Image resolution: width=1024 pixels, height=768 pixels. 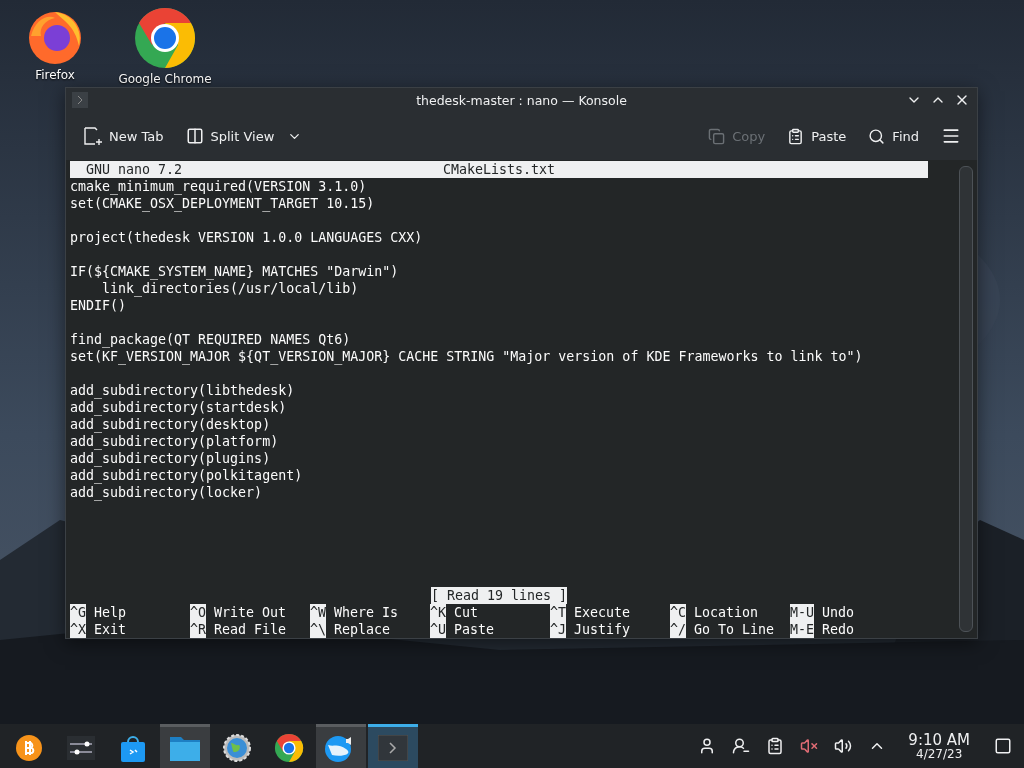 What do you see at coordinates (717, 136) in the screenshot?
I see `copy-icon` at bounding box center [717, 136].